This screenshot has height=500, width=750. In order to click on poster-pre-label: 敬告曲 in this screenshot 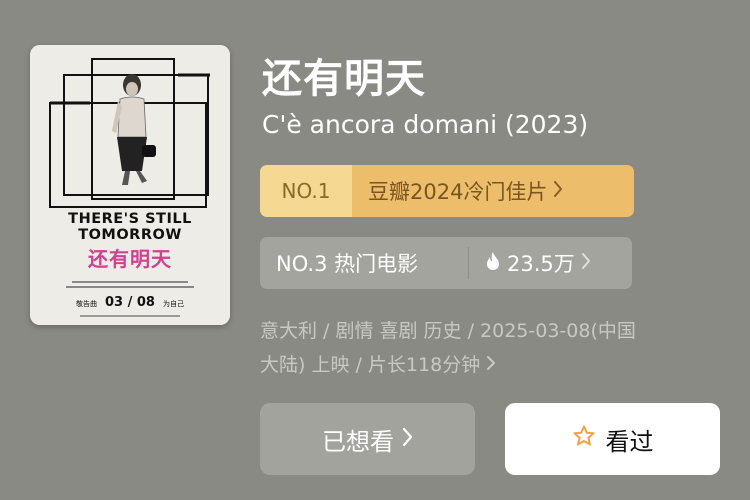, I will do `click(86, 304)`.